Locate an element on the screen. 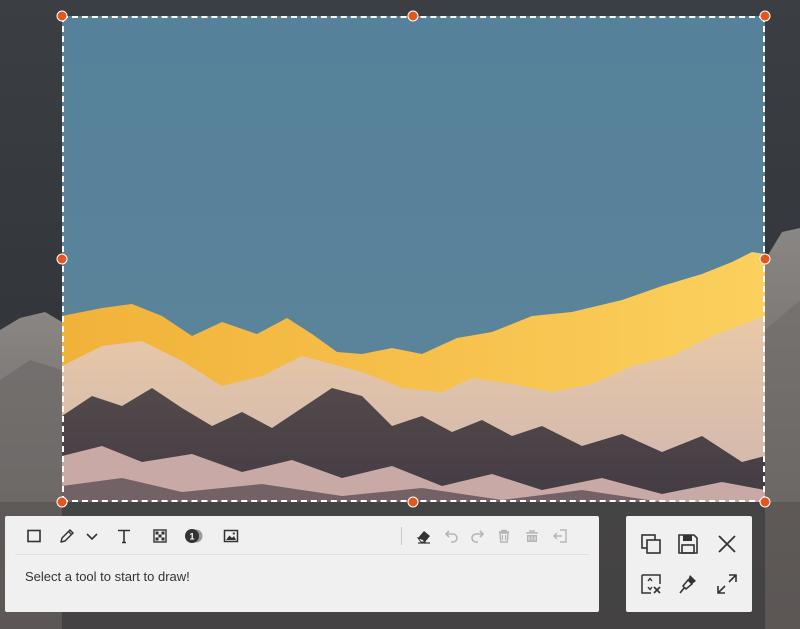 The height and width of the screenshot is (629, 800). resize-handle-right is located at coordinates (765, 259).